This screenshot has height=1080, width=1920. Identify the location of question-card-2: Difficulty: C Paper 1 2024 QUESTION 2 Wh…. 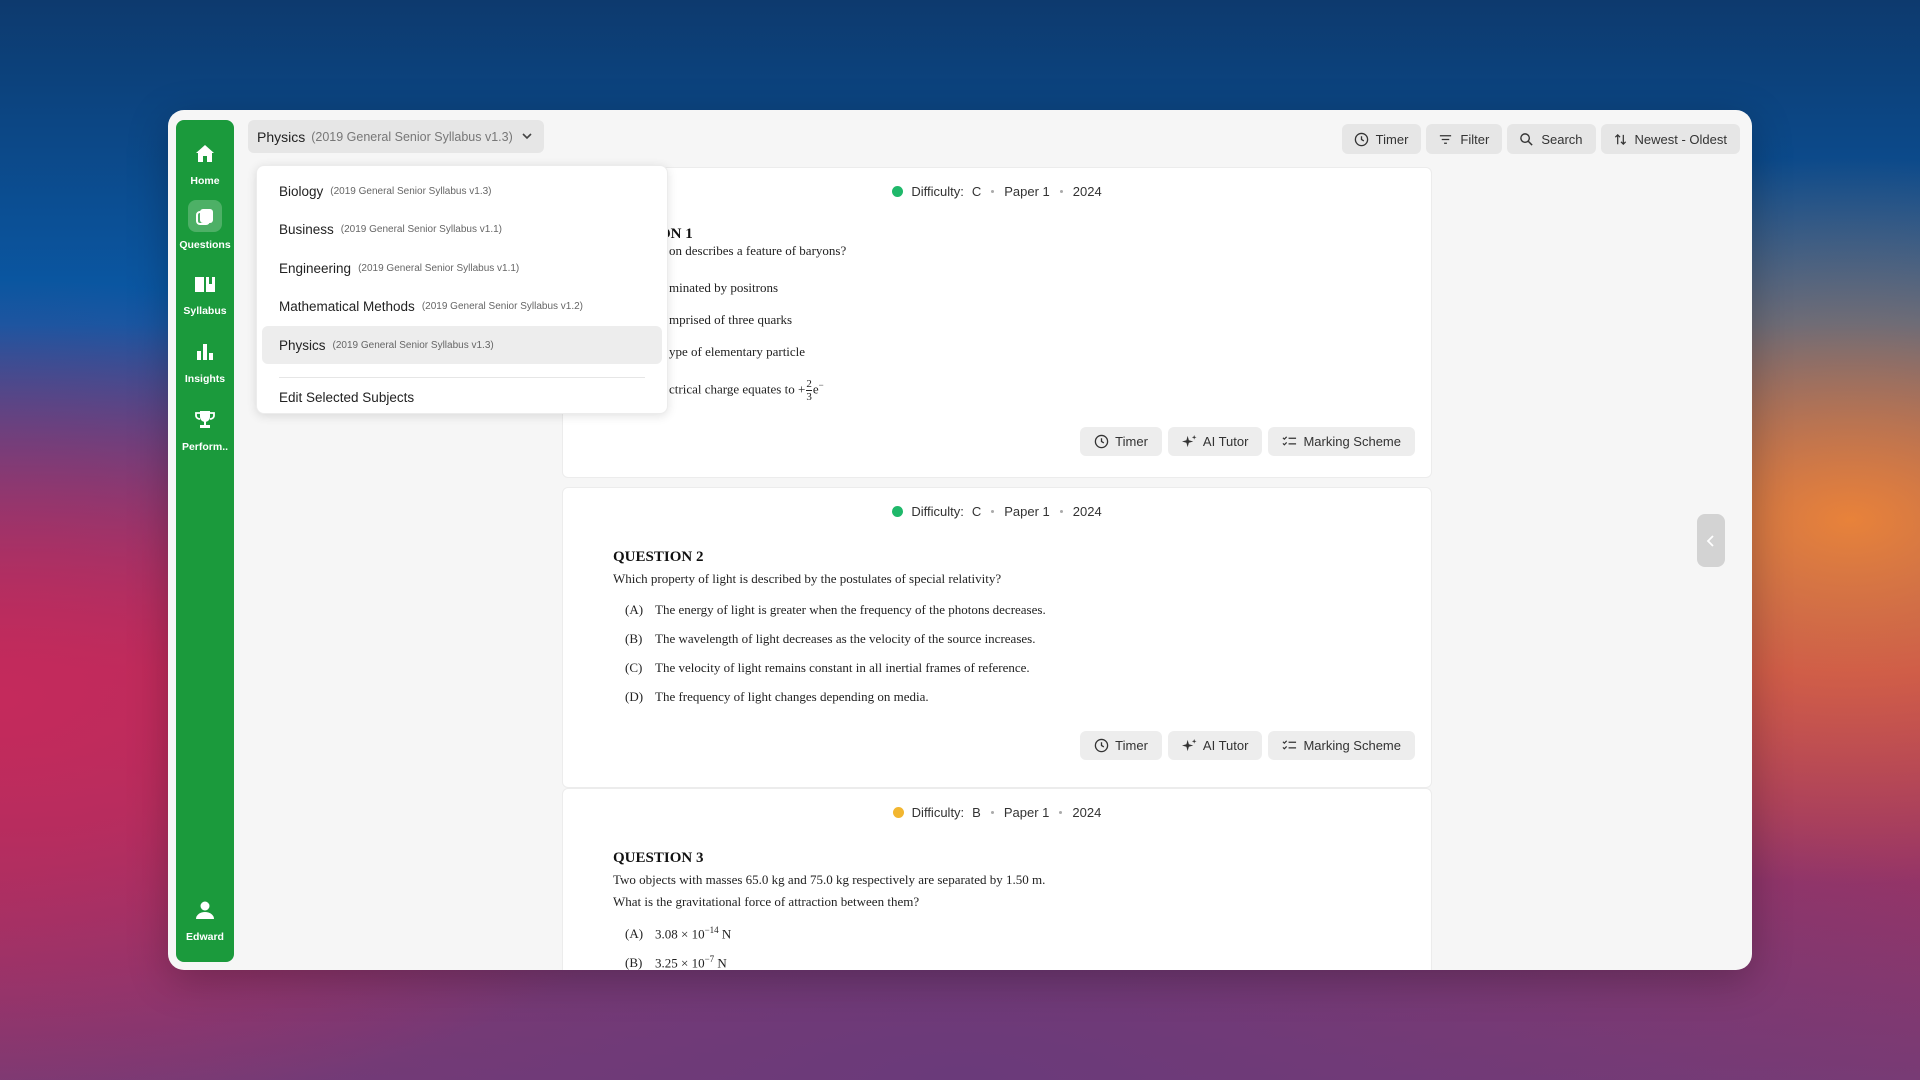
(997, 637).